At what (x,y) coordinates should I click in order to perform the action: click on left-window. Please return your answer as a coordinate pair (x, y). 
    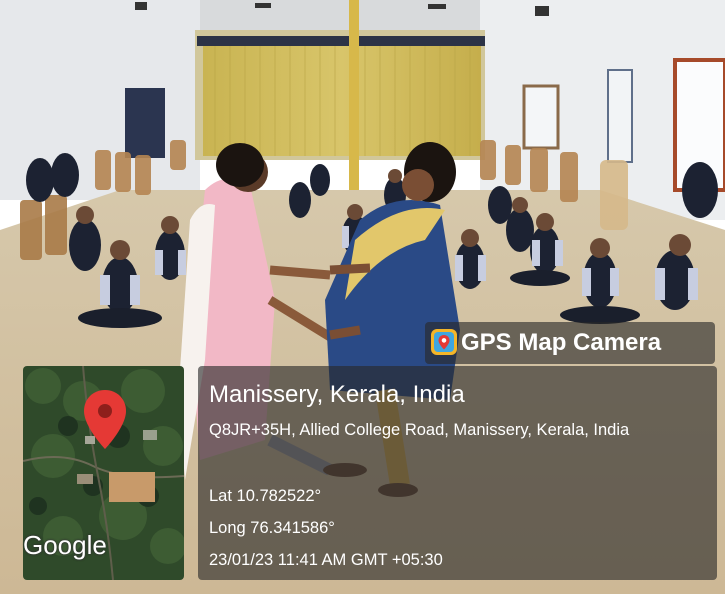
    Looking at the image, I should click on (145, 123).